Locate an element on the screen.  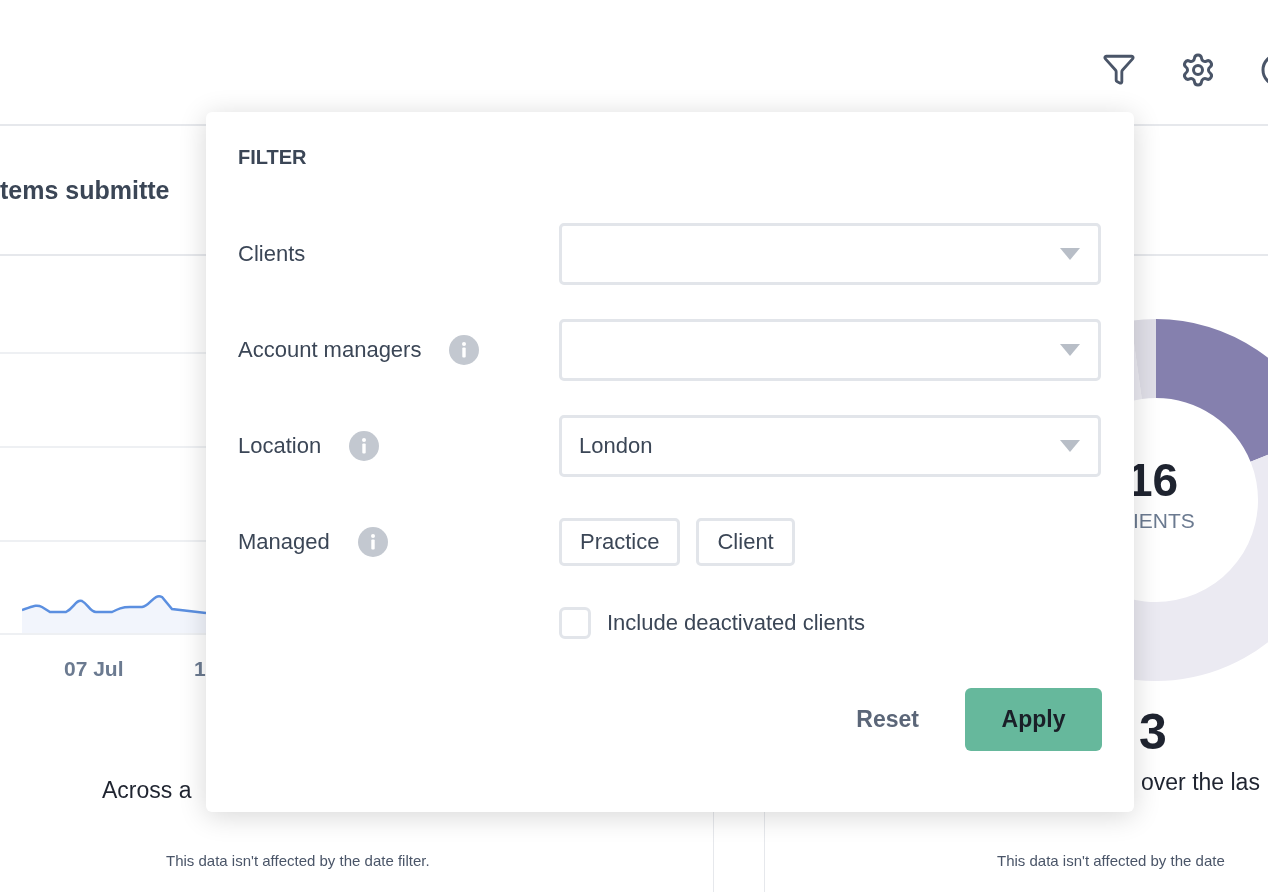
checkbox is located at coordinates (575, 623).